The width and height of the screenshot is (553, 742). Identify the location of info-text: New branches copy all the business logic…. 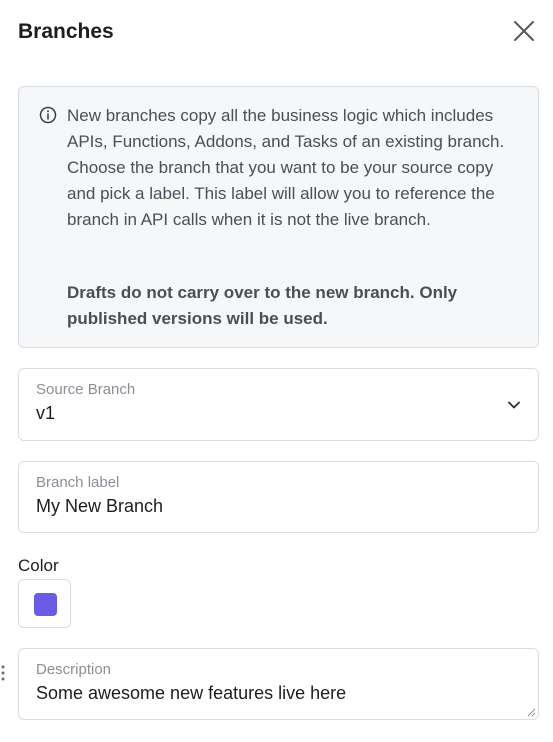
(286, 167).